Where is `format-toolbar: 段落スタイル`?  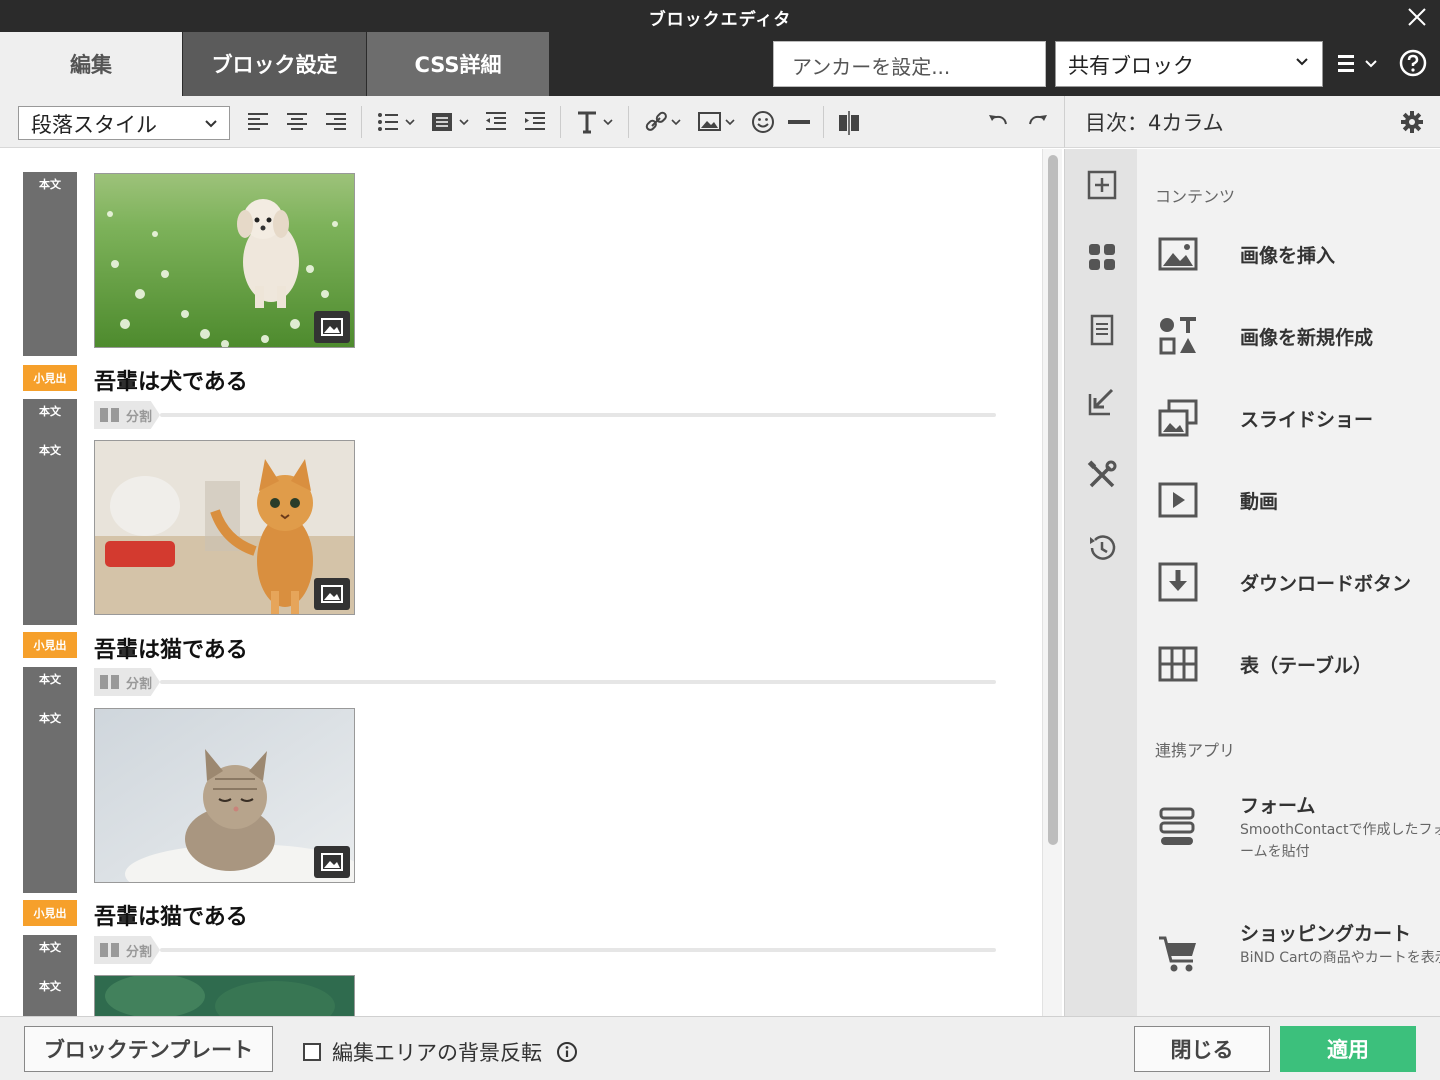 format-toolbar: 段落スタイル is located at coordinates (532, 122).